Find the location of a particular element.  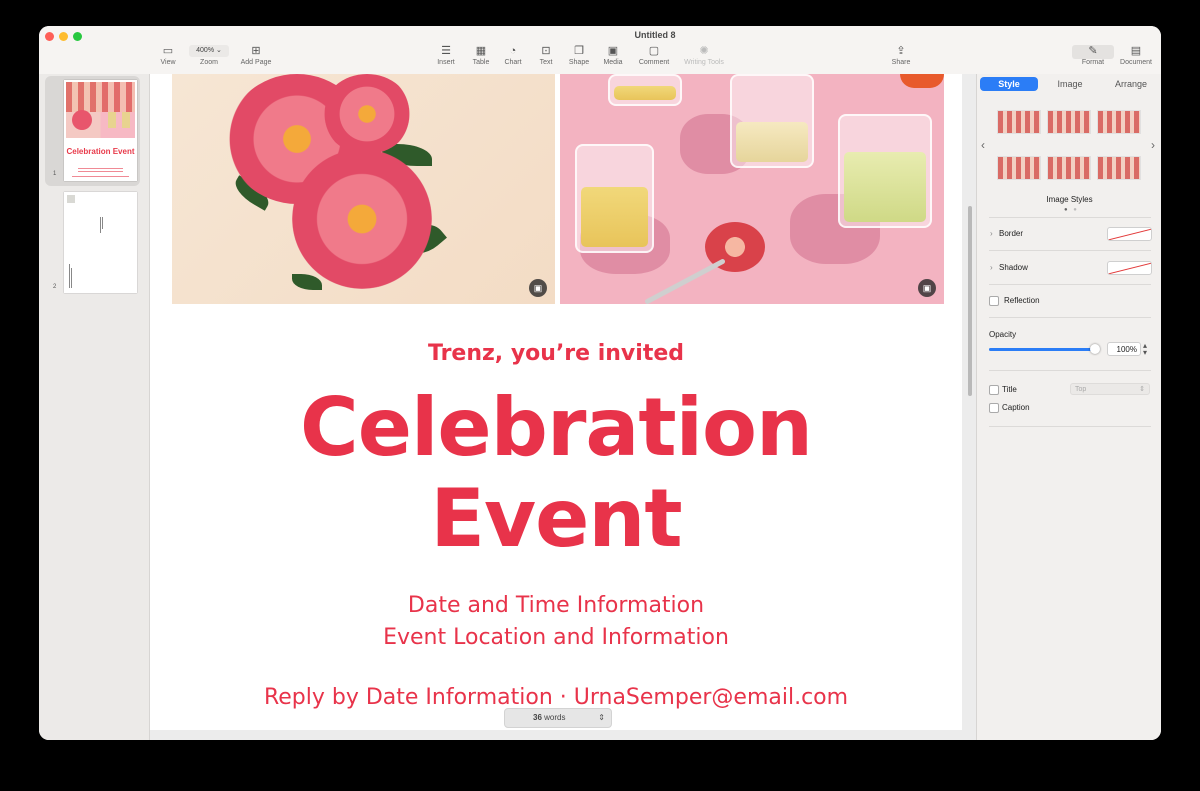

window-title: Untitled 8 is located at coordinates (655, 35).